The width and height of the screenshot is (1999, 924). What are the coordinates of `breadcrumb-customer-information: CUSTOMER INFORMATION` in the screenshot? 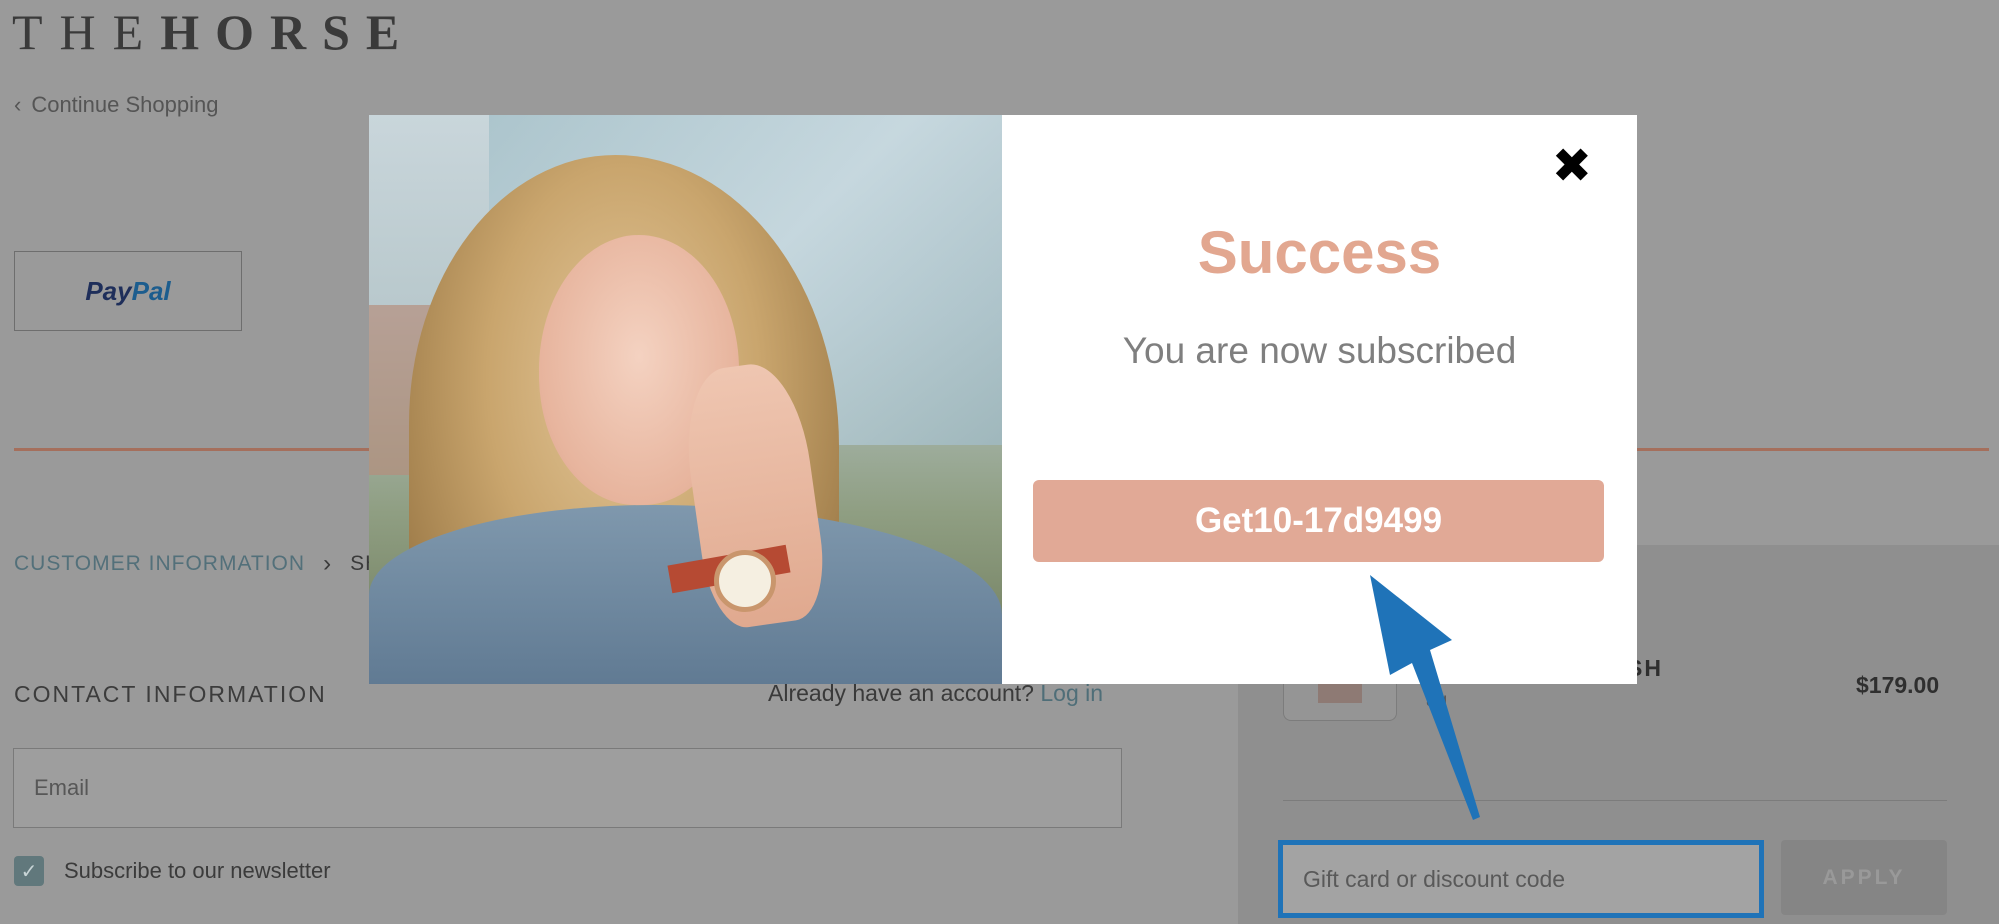 It's located at (159, 564).